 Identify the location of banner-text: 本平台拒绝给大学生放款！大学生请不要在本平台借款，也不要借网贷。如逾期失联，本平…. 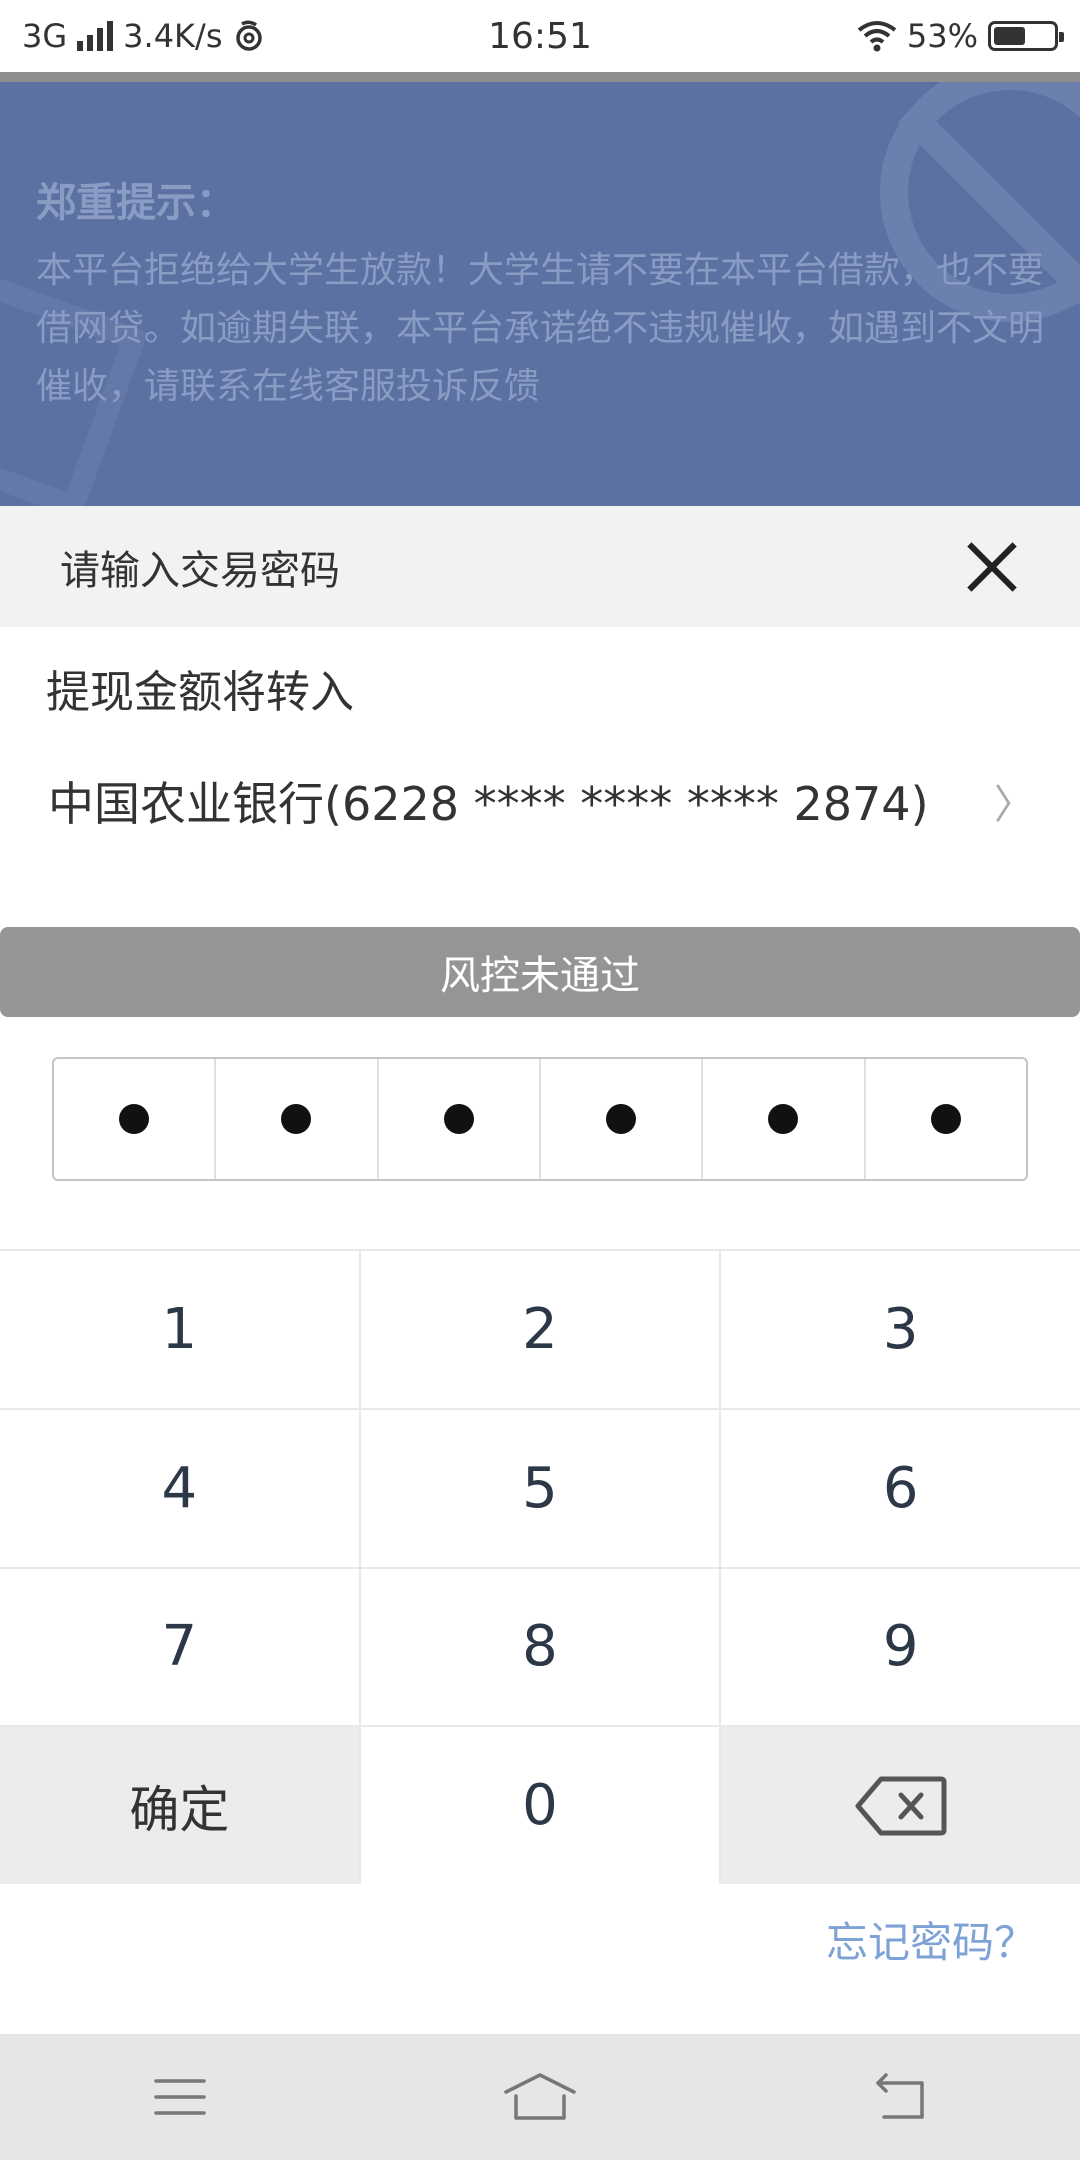
(540, 328).